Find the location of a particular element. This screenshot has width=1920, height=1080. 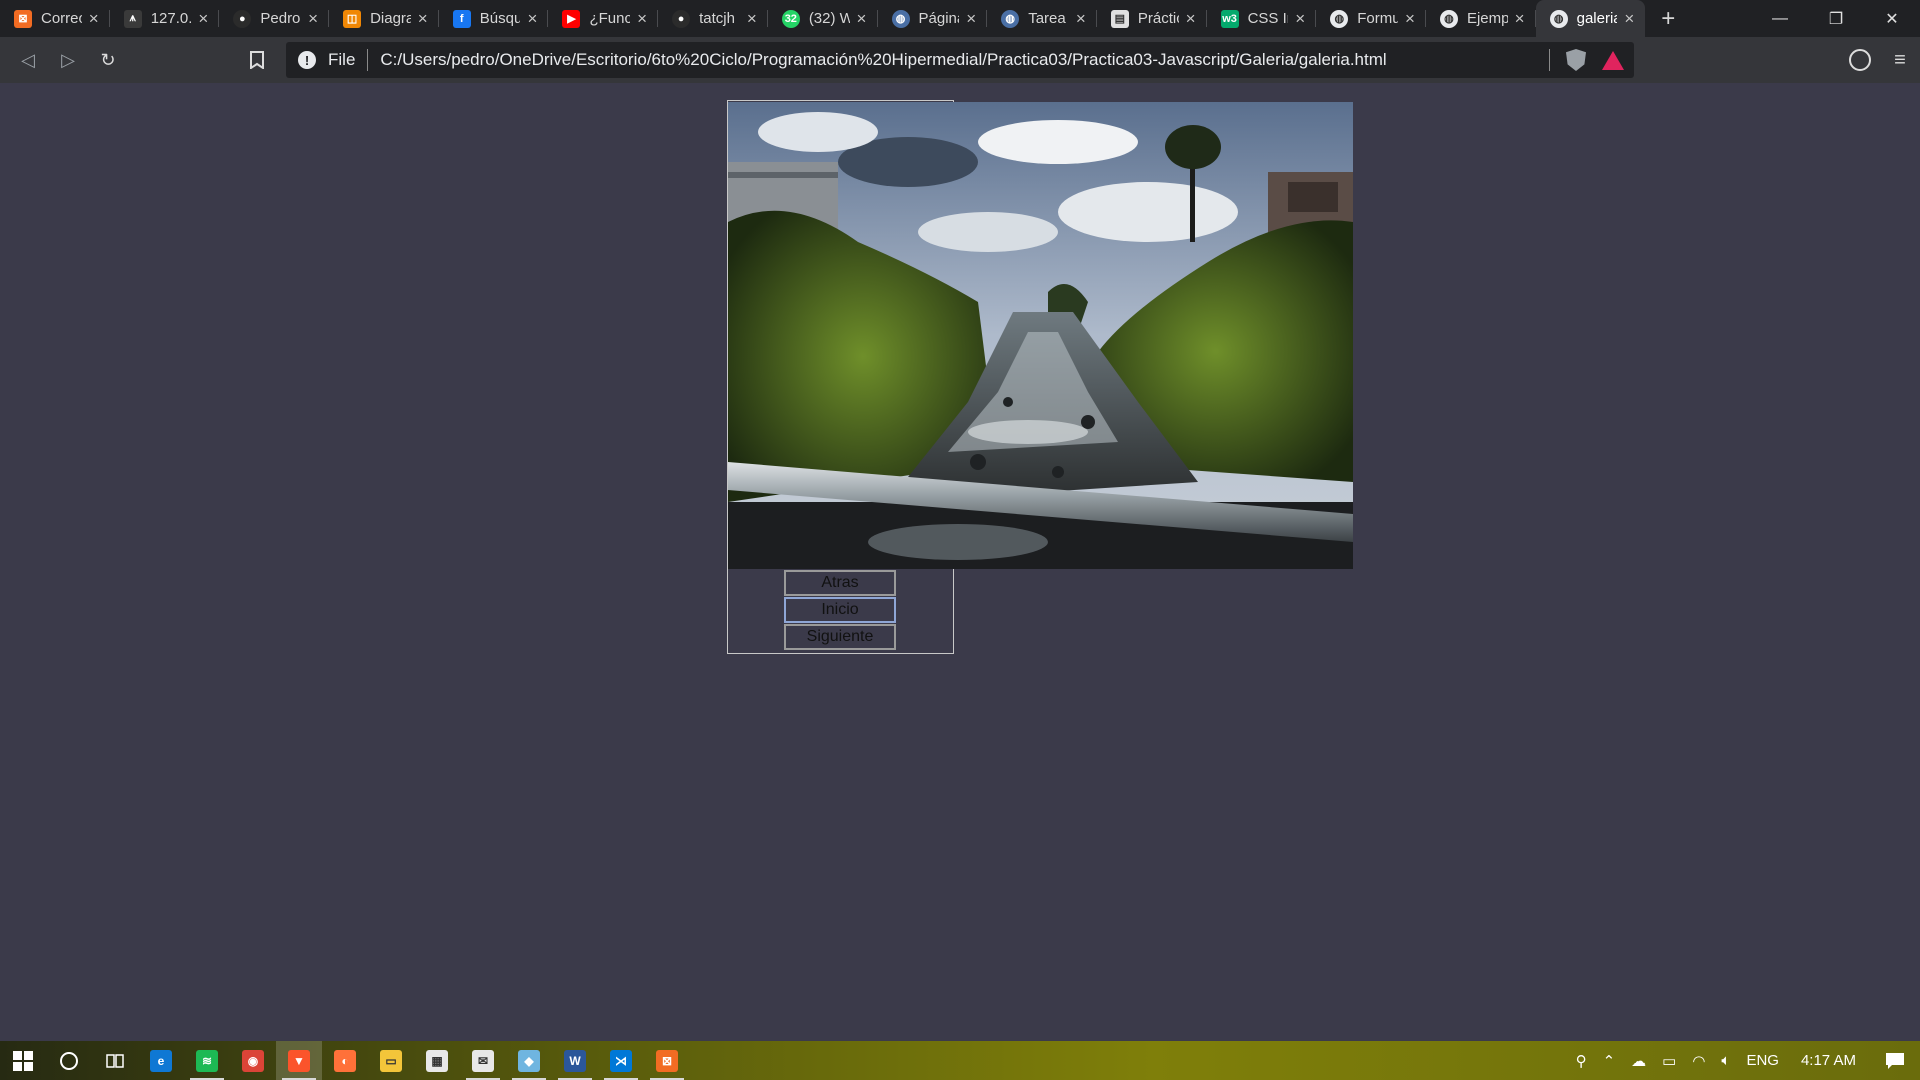

task-view-icon is located at coordinates (115, 1060).